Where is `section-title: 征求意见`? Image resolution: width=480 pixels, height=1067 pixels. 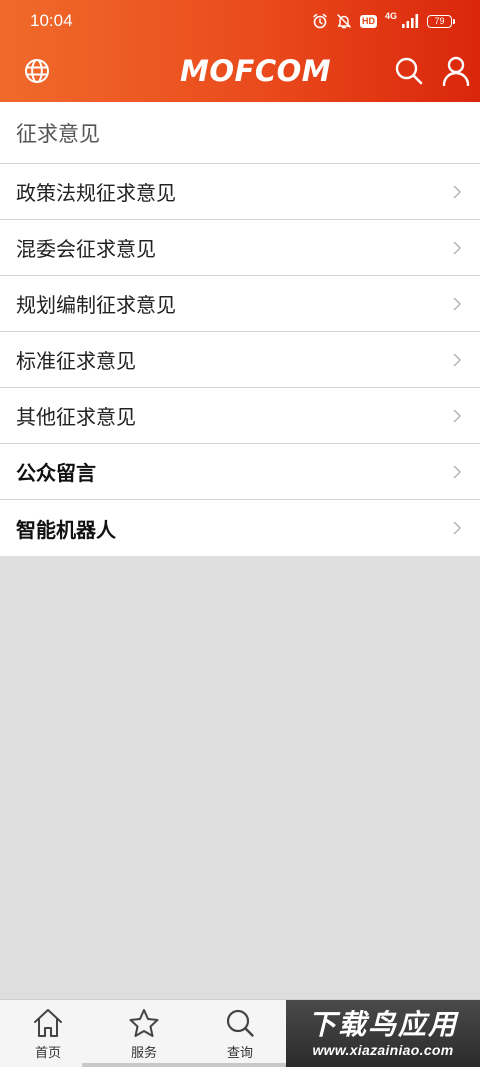 section-title: 征求意见 is located at coordinates (240, 133).